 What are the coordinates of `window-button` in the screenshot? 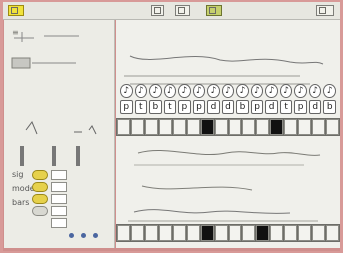 It's located at (157, 10).